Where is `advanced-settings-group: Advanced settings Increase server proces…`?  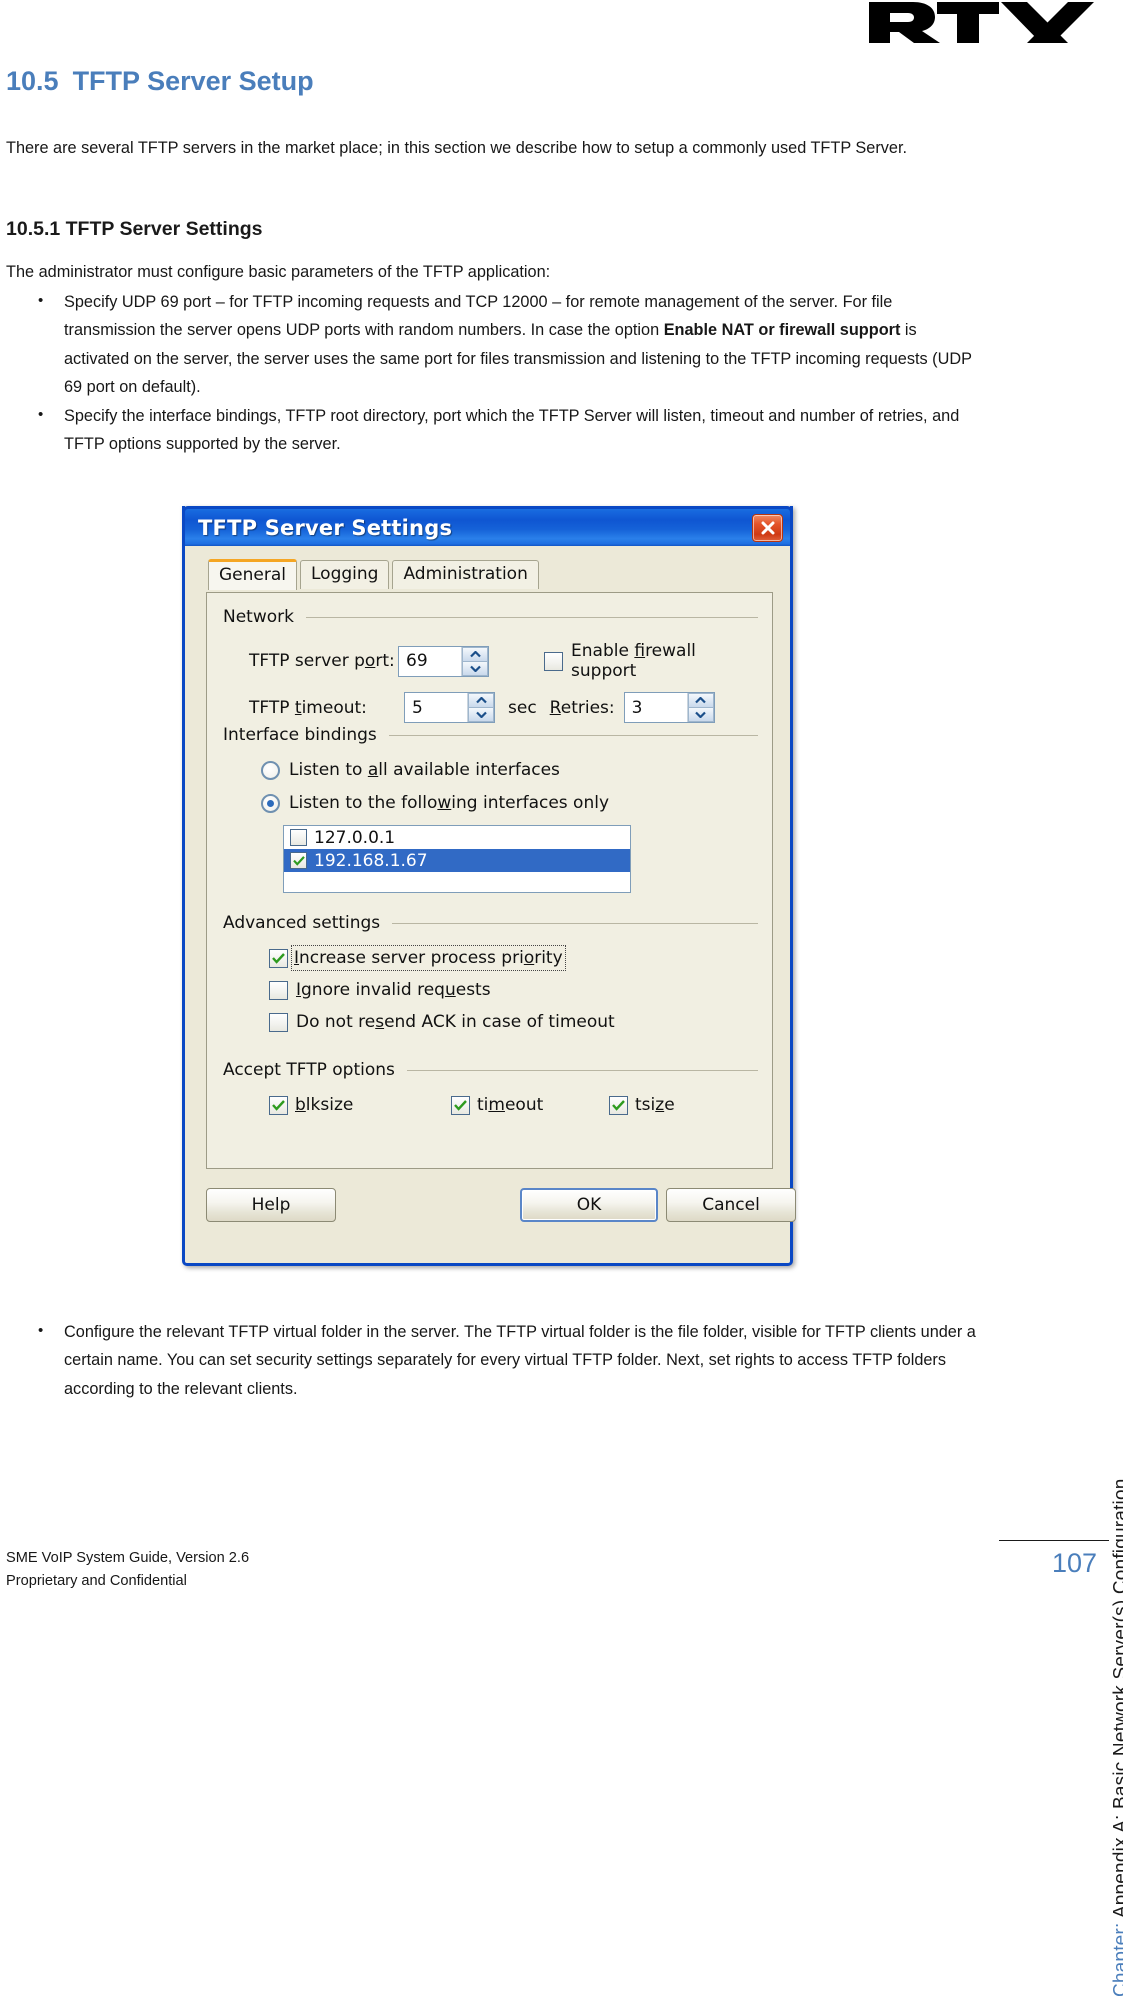
advanced-settings-group: Advanced settings Increase server proces… is located at coordinates (490, 972).